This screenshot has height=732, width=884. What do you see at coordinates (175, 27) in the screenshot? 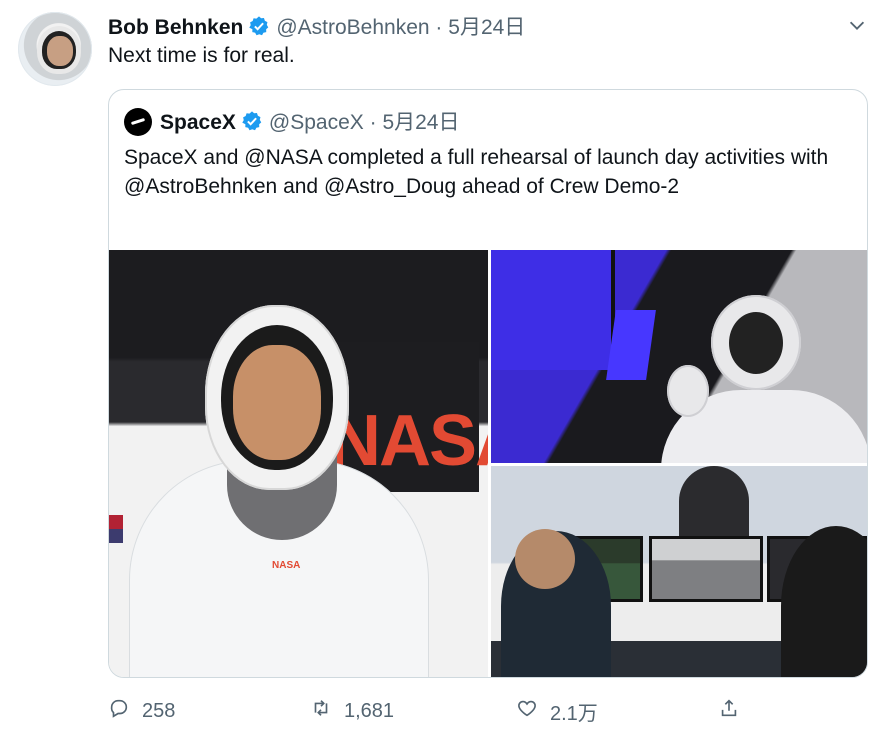
I see `author-name: Bob Behnken` at bounding box center [175, 27].